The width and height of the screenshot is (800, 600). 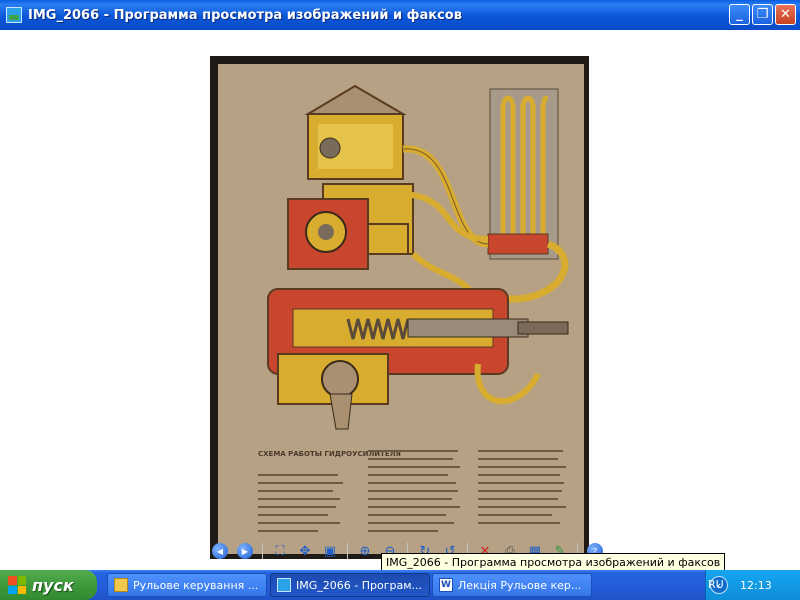 I want to click on slideshow-icon: ▣, so click(x=330, y=551).